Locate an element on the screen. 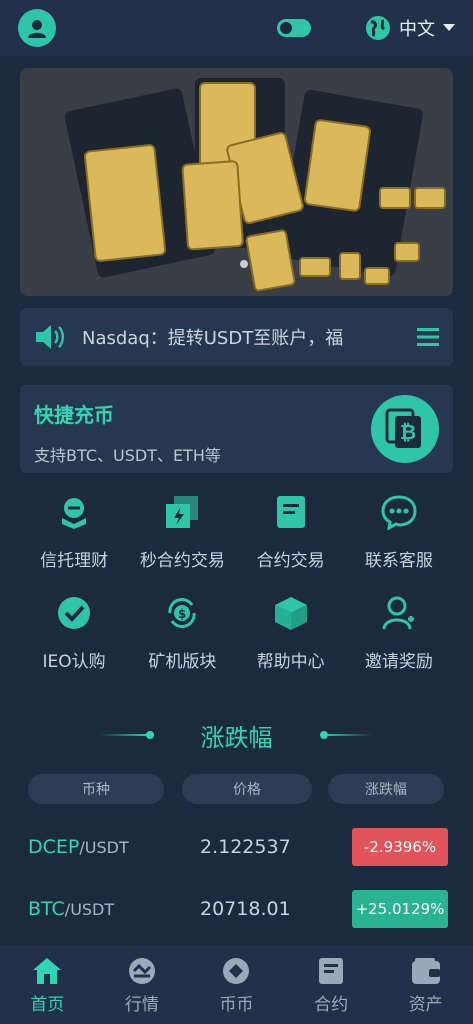 This screenshot has height=1024, width=473. ieo-icon is located at coordinates (74, 613).